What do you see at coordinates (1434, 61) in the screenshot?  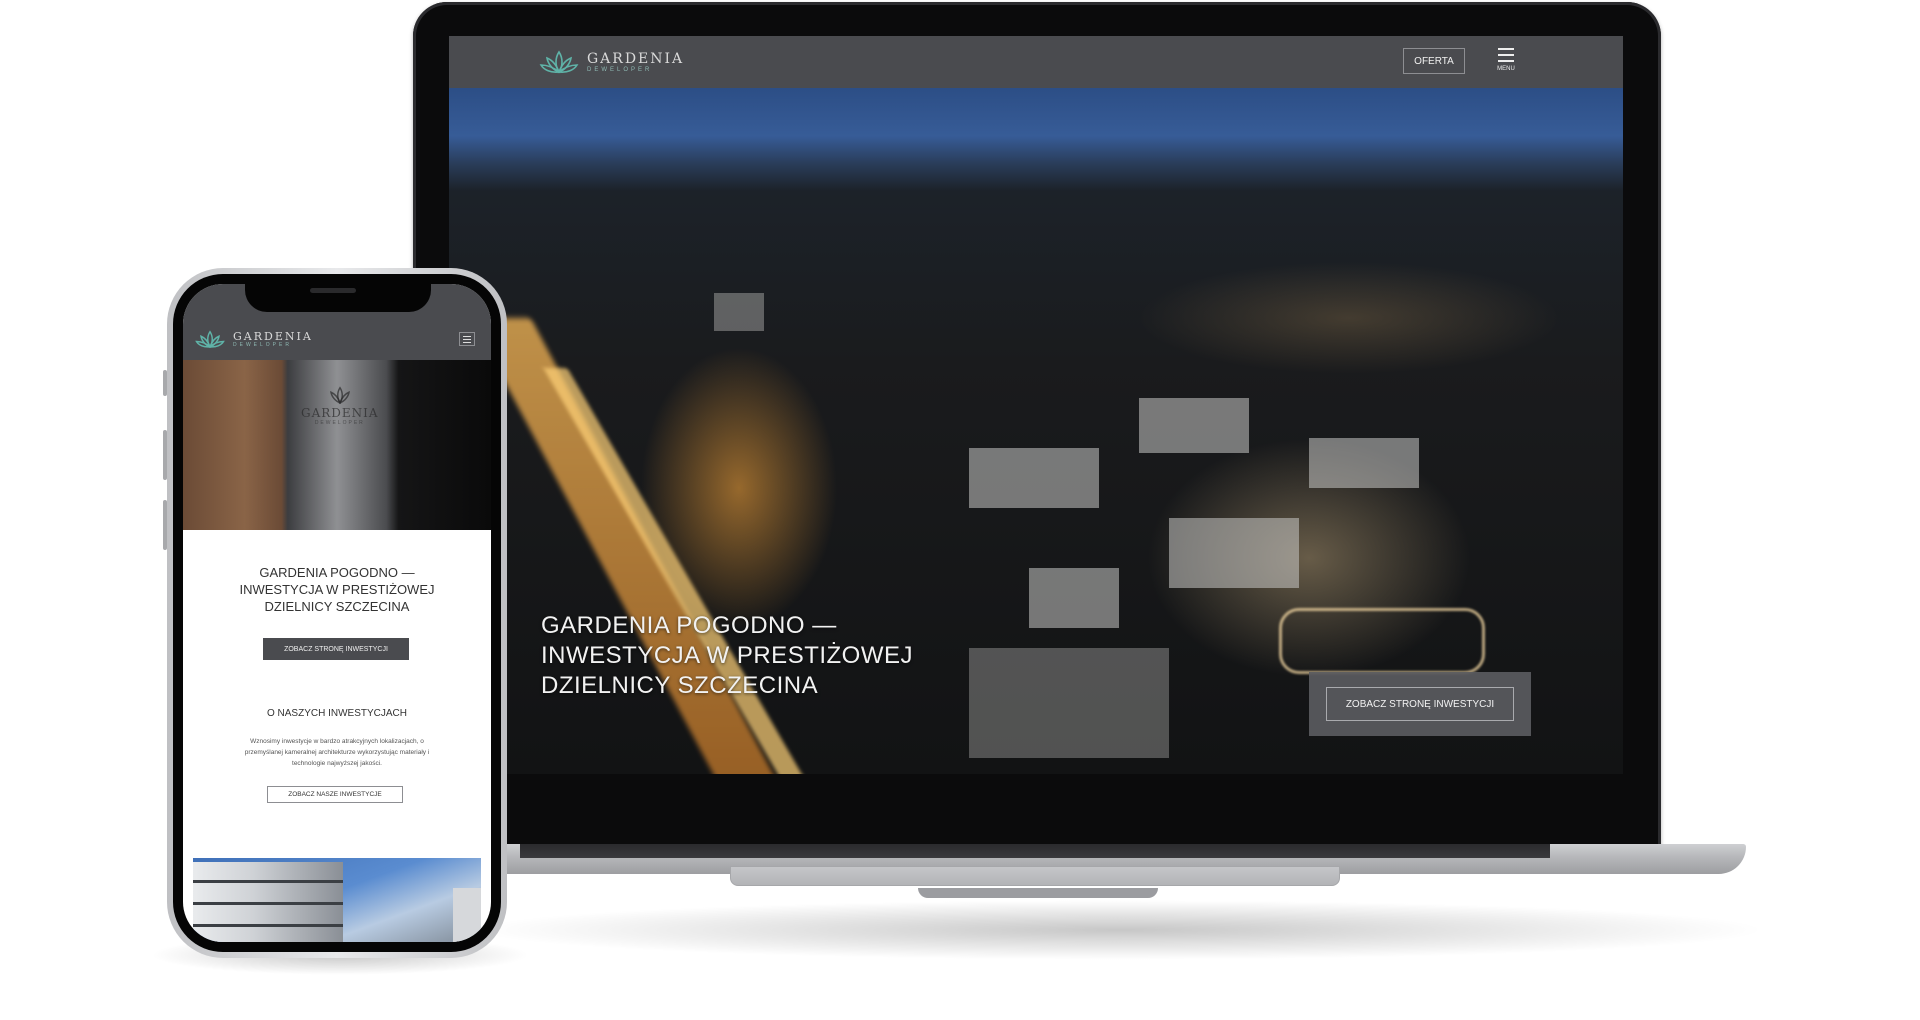 I see `oferta-button: OFERTA` at bounding box center [1434, 61].